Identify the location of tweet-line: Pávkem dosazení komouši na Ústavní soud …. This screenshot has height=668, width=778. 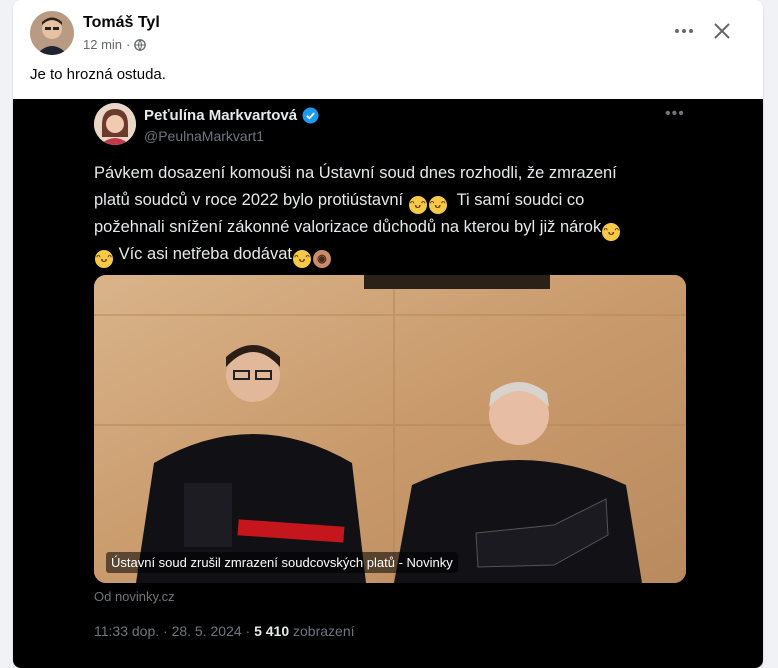
(355, 173).